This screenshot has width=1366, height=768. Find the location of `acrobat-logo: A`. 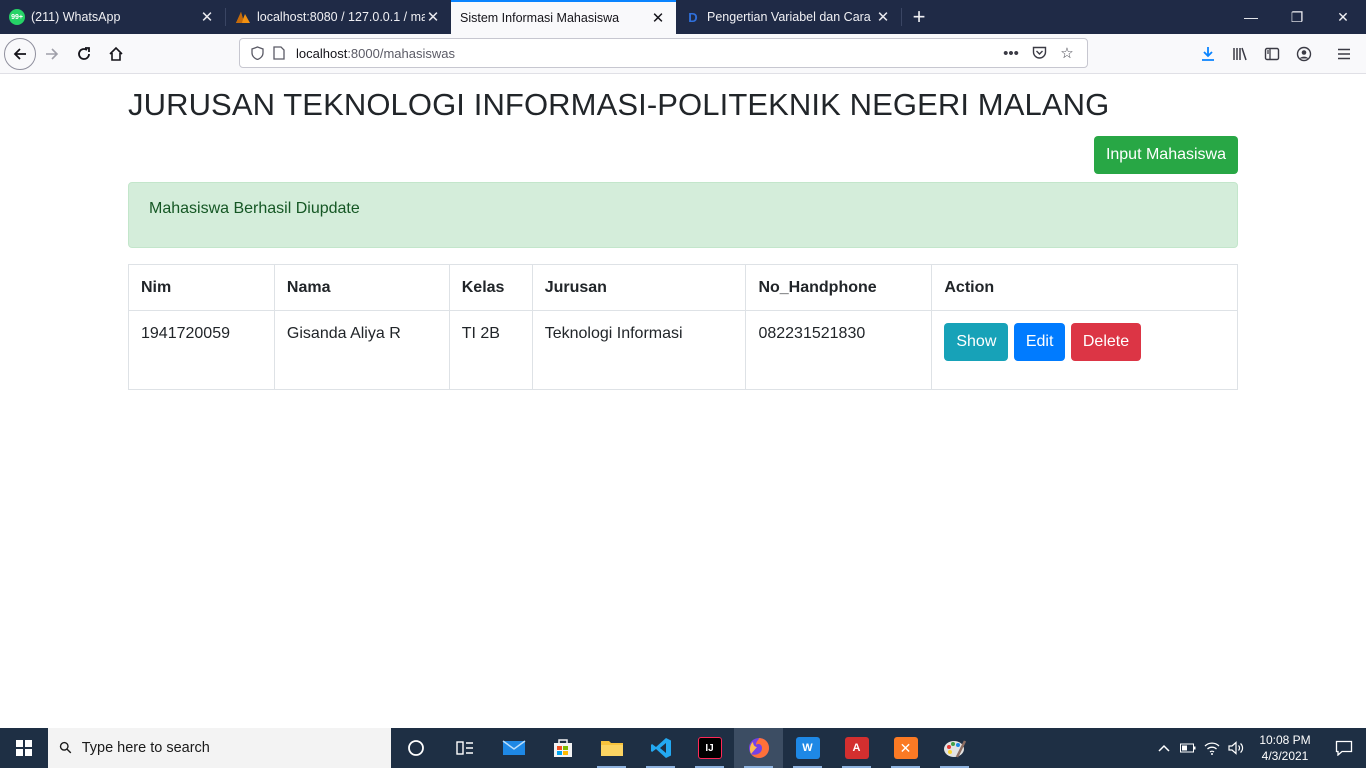

acrobat-logo: A is located at coordinates (856, 748).